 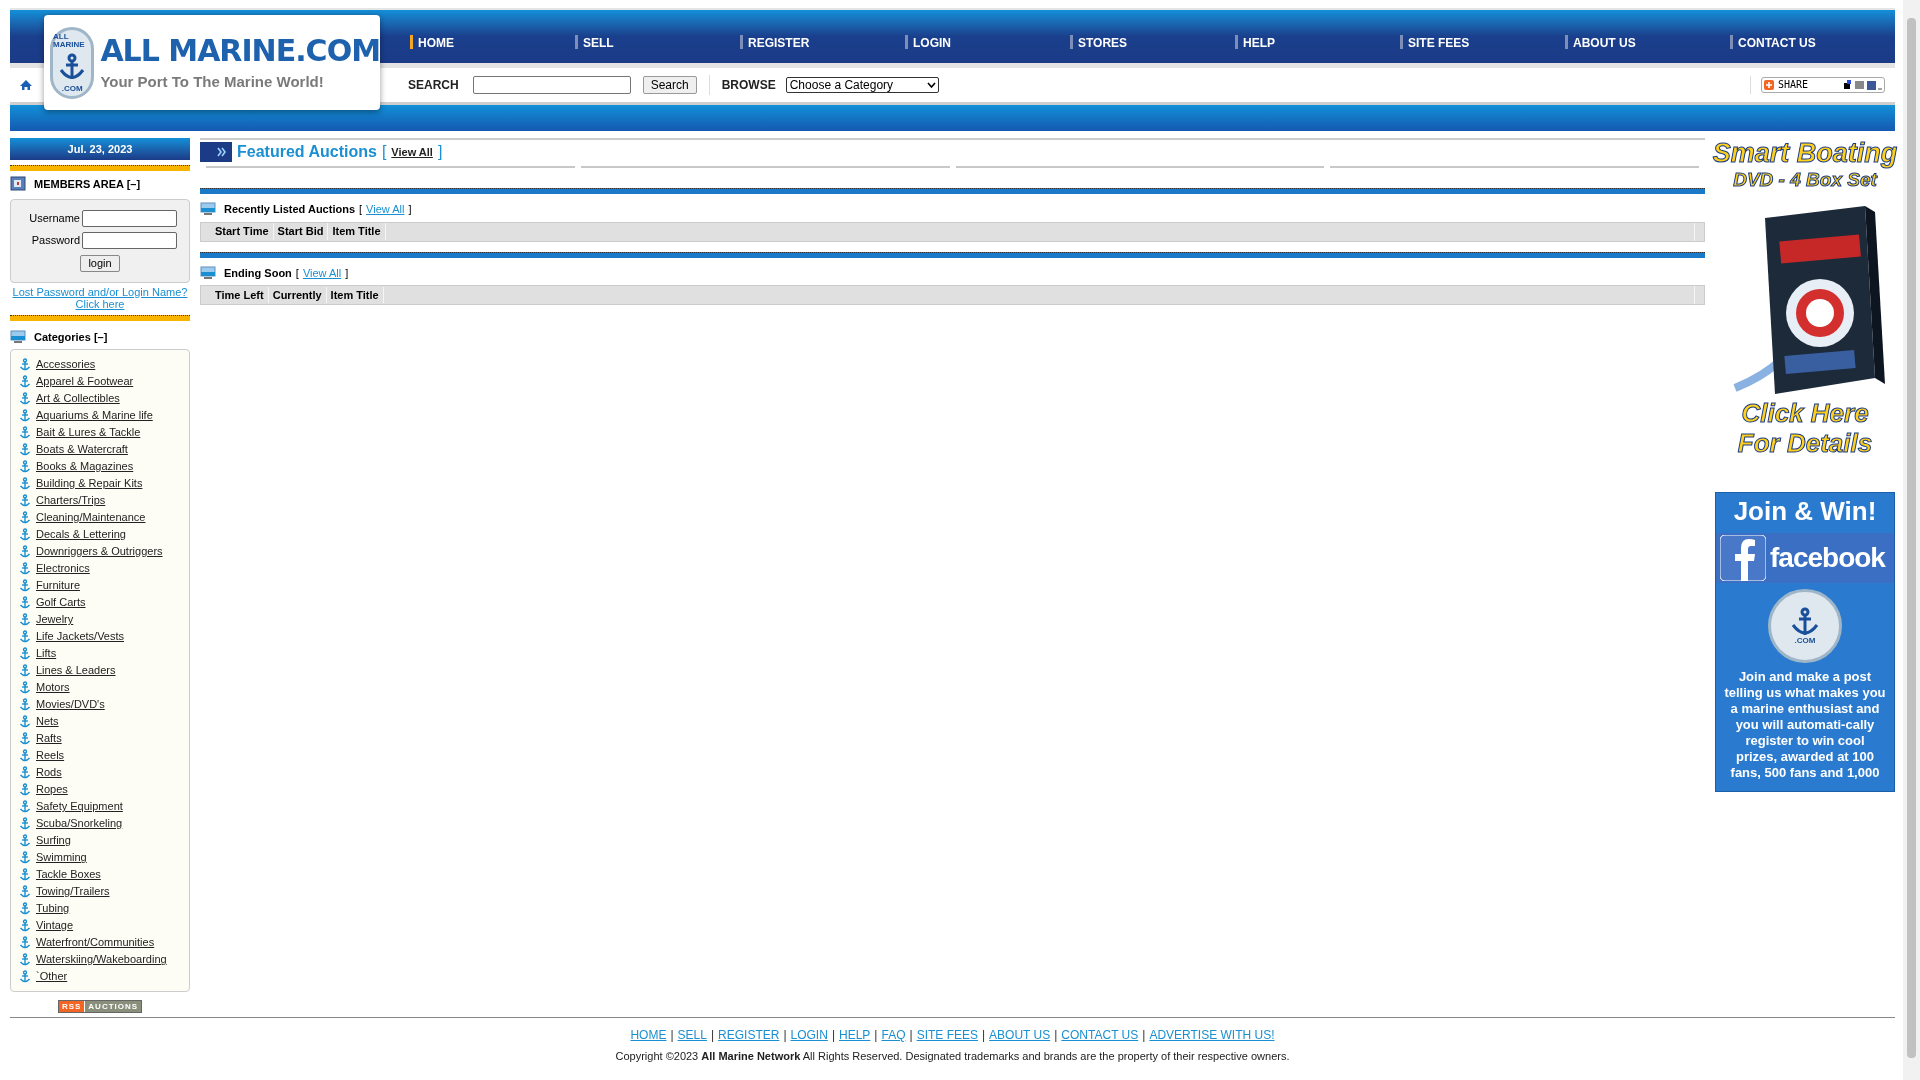 What do you see at coordinates (1100, 1035) in the screenshot?
I see `footer-link: CONTACT US` at bounding box center [1100, 1035].